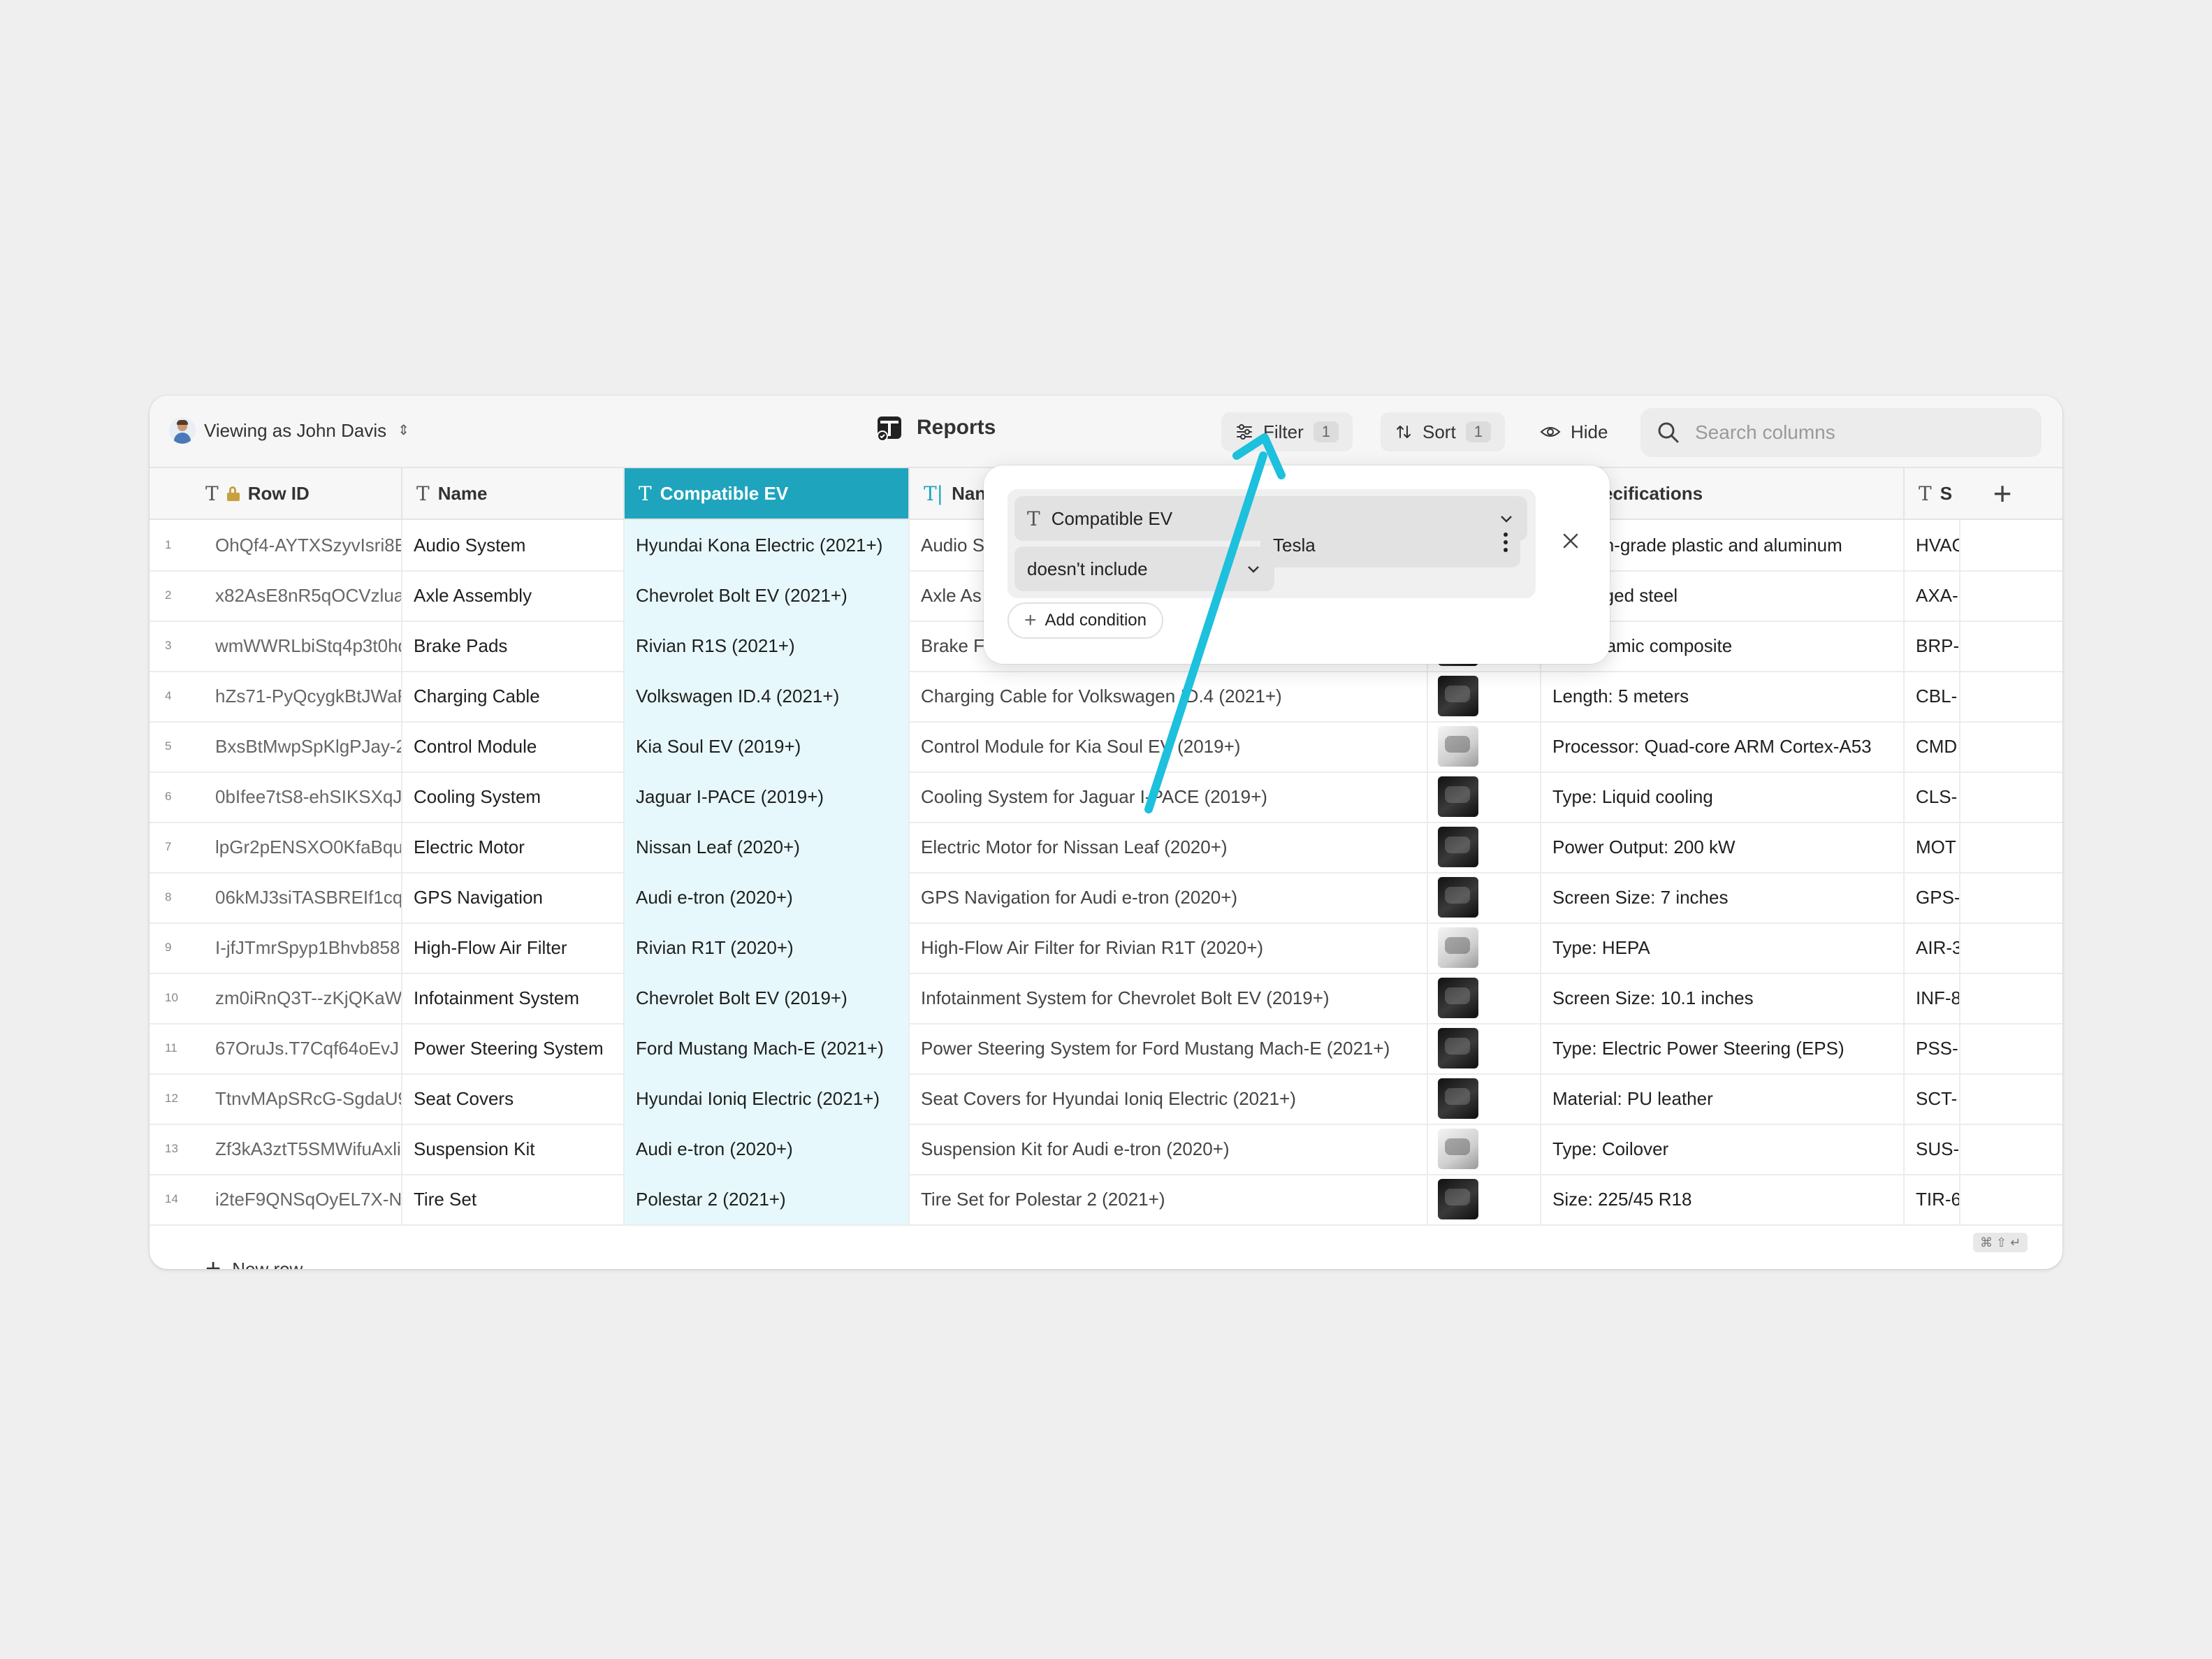 The height and width of the screenshot is (1659, 2212). Describe the element at coordinates (1390, 545) in the screenshot. I see `filter-value-input: Tesla` at that location.